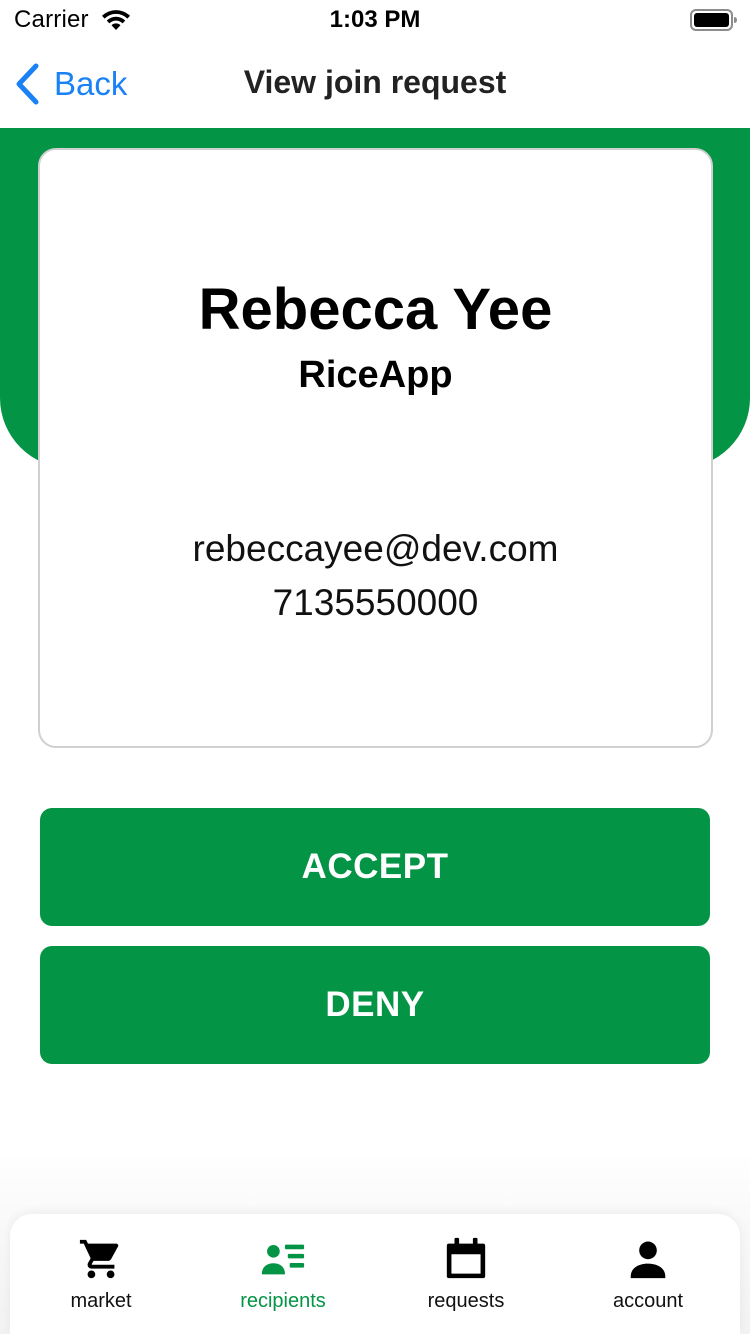 The width and height of the screenshot is (750, 1334). I want to click on navigation-bar: Back View join request, so click(375, 84).